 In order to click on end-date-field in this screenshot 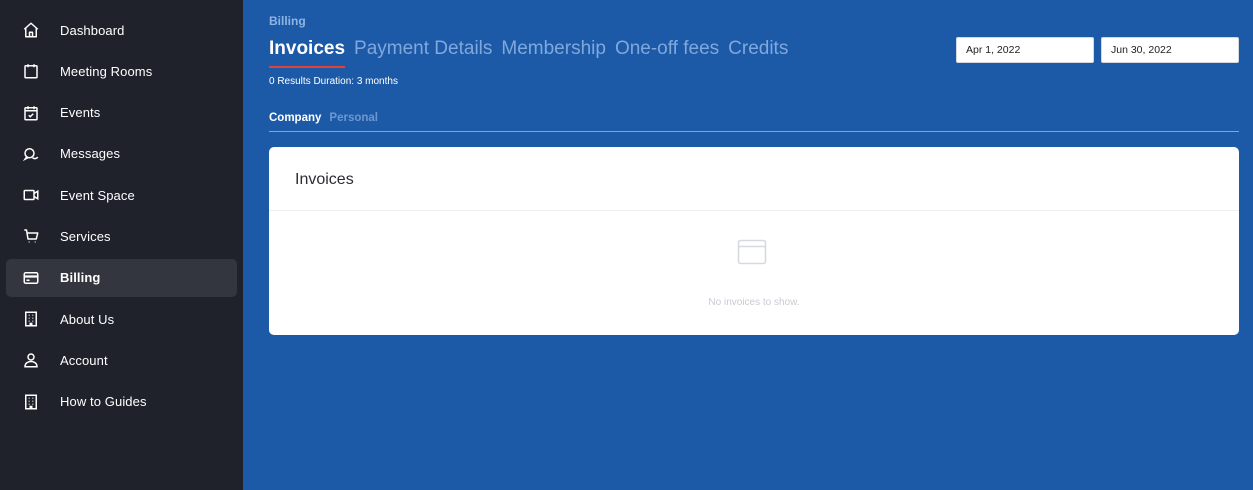, I will do `click(1170, 50)`.